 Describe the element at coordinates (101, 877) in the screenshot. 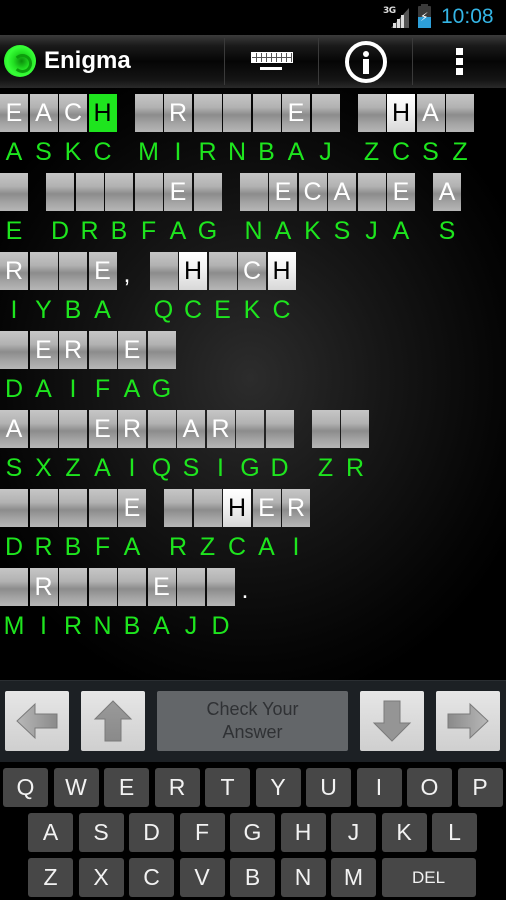

I see `key-x: X` at that location.